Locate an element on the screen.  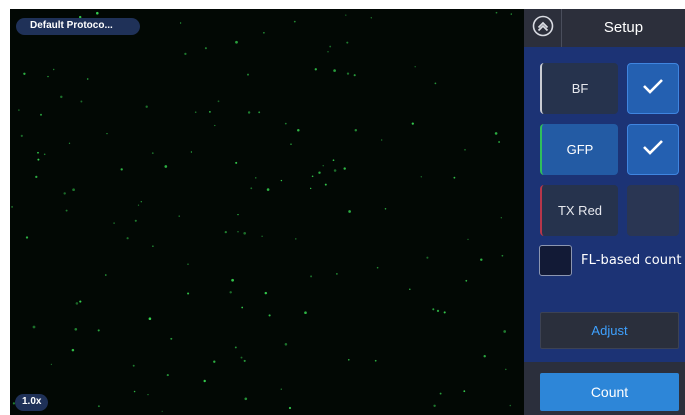
fl-based-count-label: FL-based count is located at coordinates (631, 260).